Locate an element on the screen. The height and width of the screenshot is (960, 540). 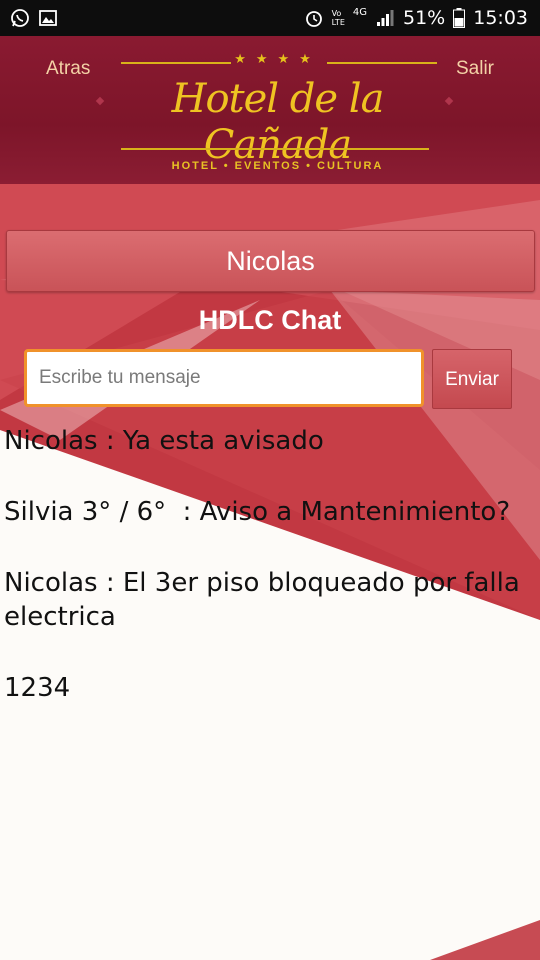
logo-stars: ★★★★ is located at coordinates (277, 59).